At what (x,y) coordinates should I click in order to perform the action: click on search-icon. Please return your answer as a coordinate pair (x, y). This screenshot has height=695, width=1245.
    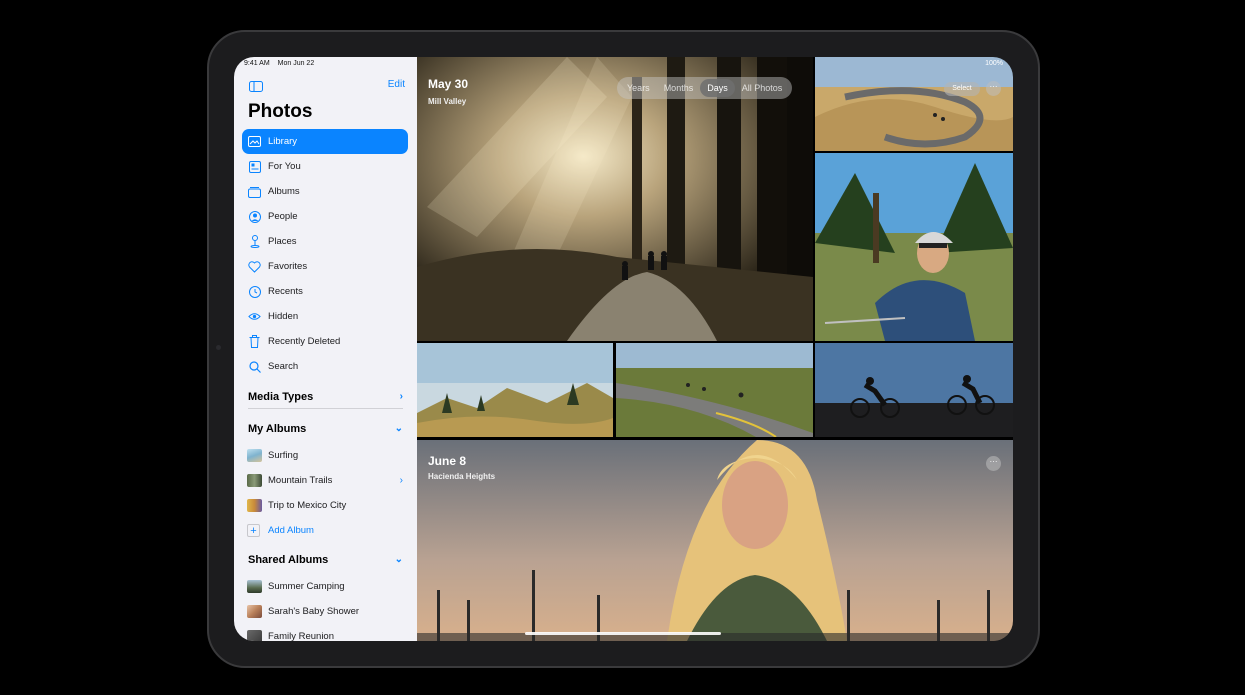
    Looking at the image, I should click on (254, 366).